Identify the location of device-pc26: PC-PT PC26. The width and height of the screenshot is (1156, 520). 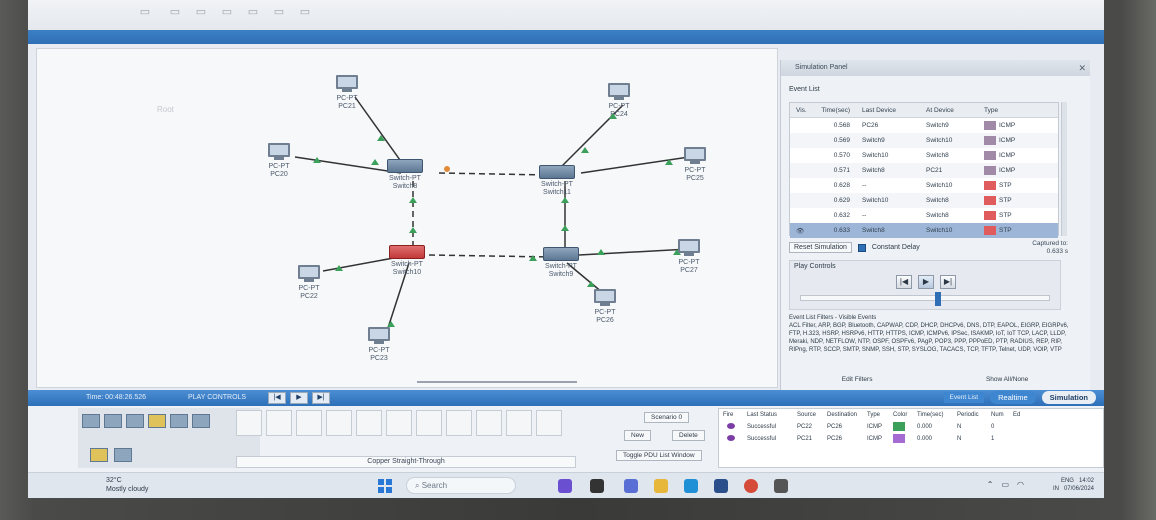
(605, 307).